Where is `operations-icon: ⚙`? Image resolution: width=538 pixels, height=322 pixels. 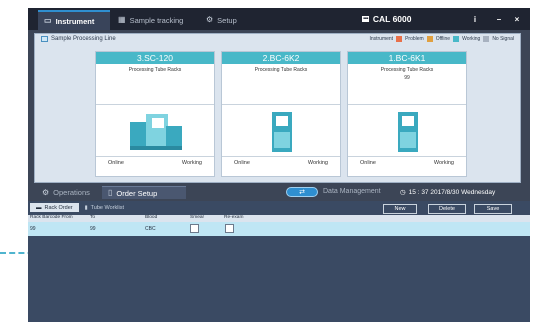
operations-icon: ⚙ is located at coordinates (46, 192).